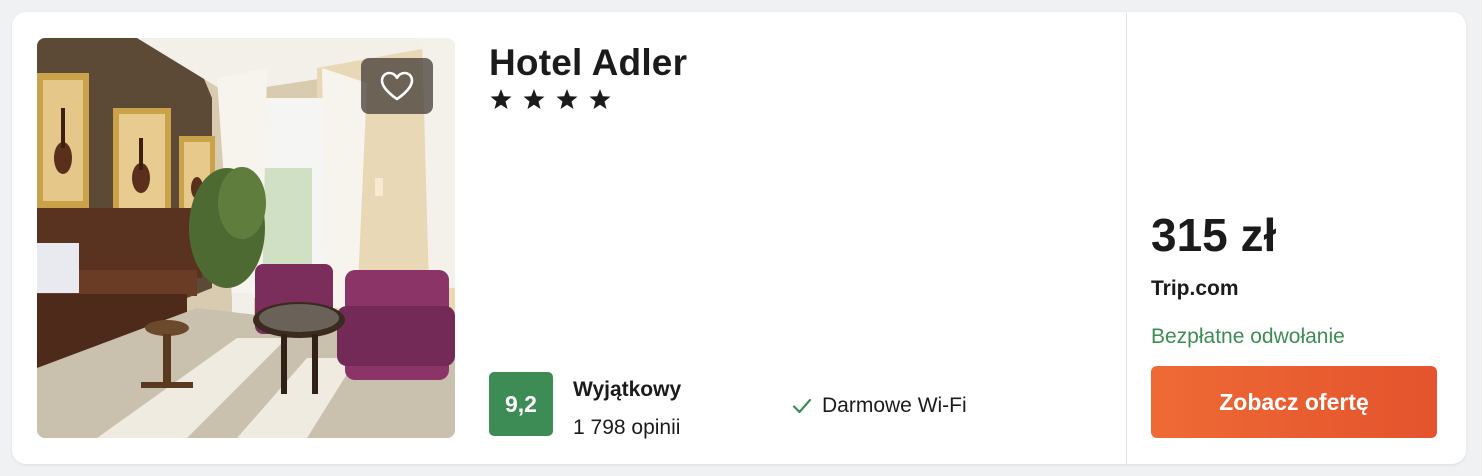 The height and width of the screenshot is (476, 1482). I want to click on amenity-label: Darmowe Wi-Fi, so click(894, 405).